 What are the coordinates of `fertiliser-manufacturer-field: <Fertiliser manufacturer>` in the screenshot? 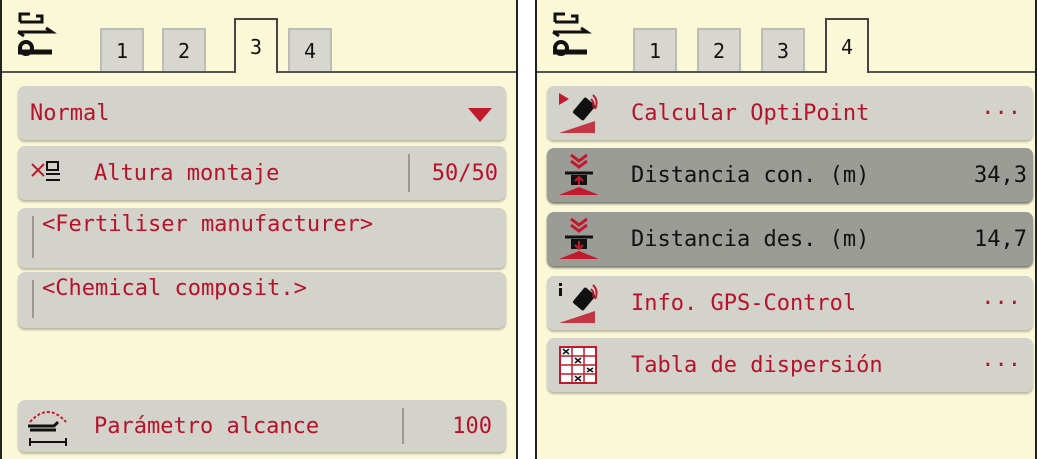 It's located at (262, 238).